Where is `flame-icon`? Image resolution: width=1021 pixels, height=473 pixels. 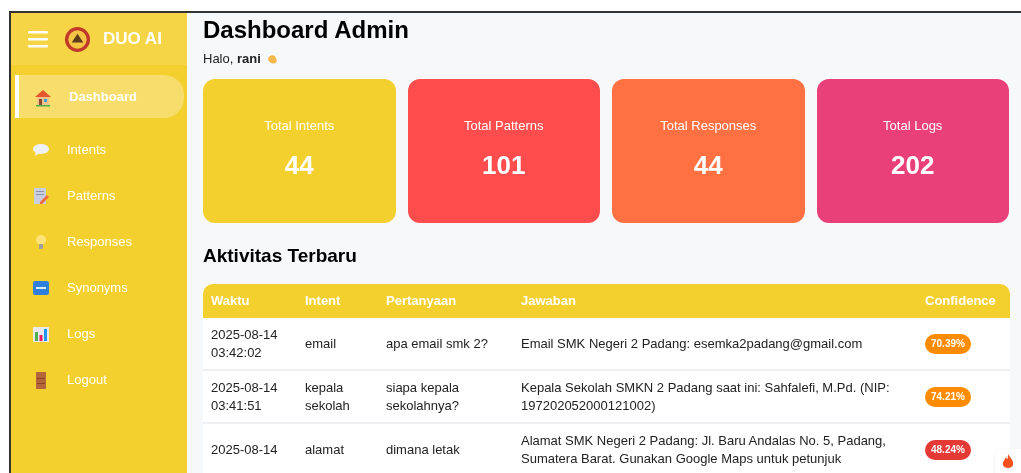 flame-icon is located at coordinates (1008, 462).